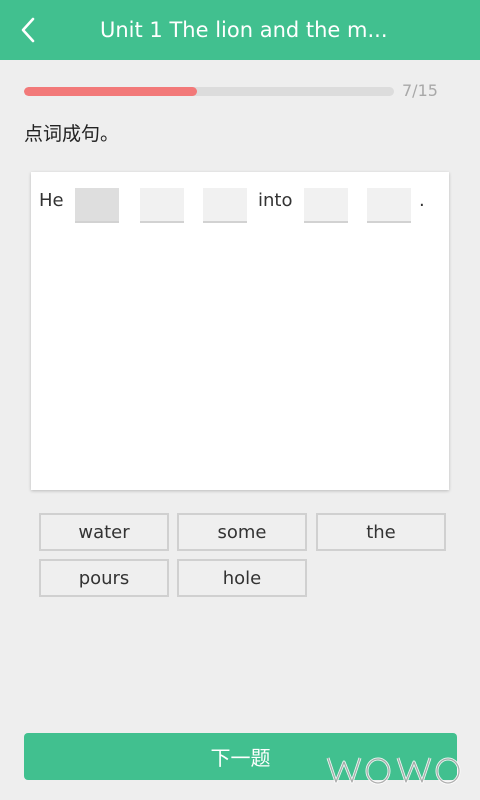  What do you see at coordinates (72, 134) in the screenshot?
I see `question-instruction: 点词成句。` at bounding box center [72, 134].